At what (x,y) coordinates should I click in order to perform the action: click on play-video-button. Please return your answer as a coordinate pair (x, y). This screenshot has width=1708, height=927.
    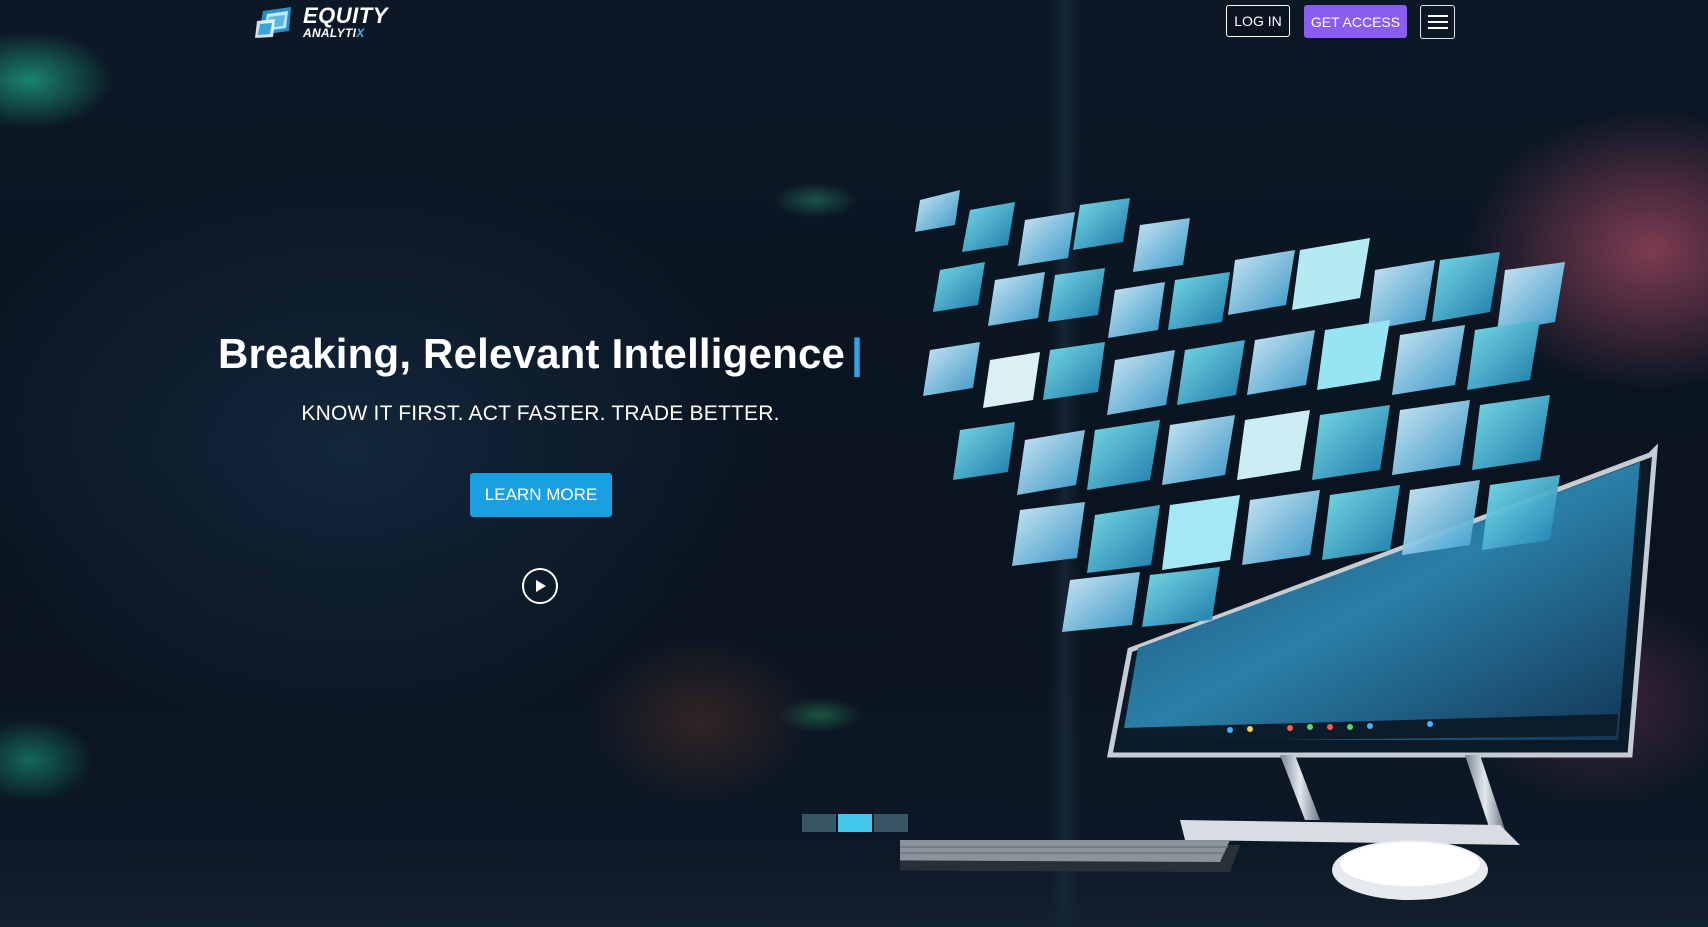
    Looking at the image, I should click on (540, 586).